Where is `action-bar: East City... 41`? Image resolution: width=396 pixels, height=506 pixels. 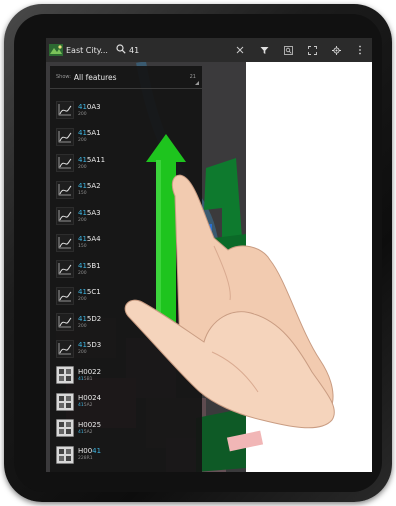 action-bar: East City... 41 is located at coordinates (209, 50).